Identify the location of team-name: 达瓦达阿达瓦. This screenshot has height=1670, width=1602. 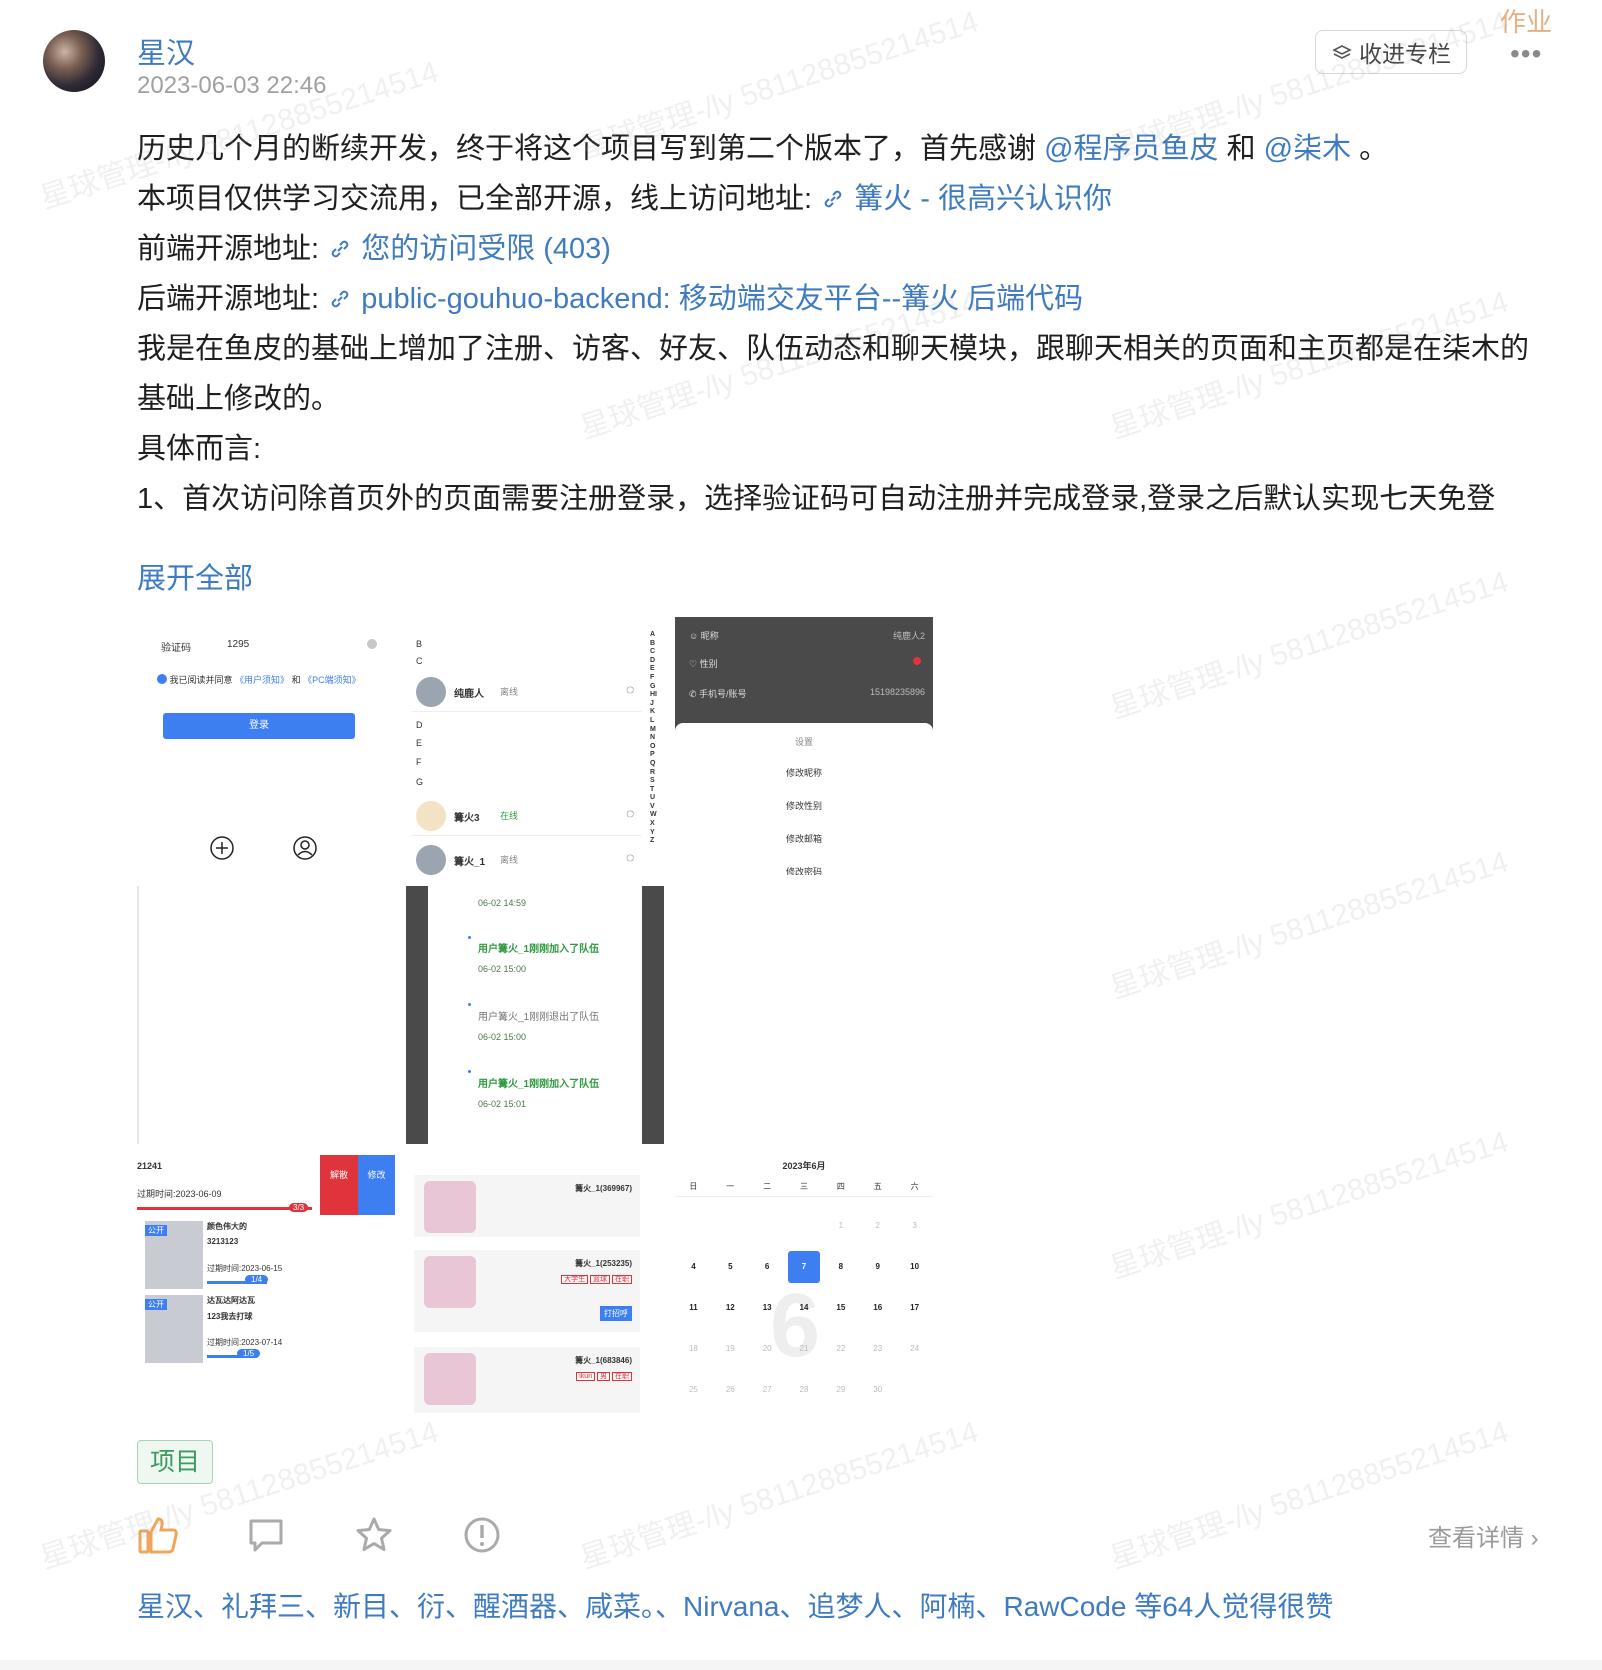
(231, 1300).